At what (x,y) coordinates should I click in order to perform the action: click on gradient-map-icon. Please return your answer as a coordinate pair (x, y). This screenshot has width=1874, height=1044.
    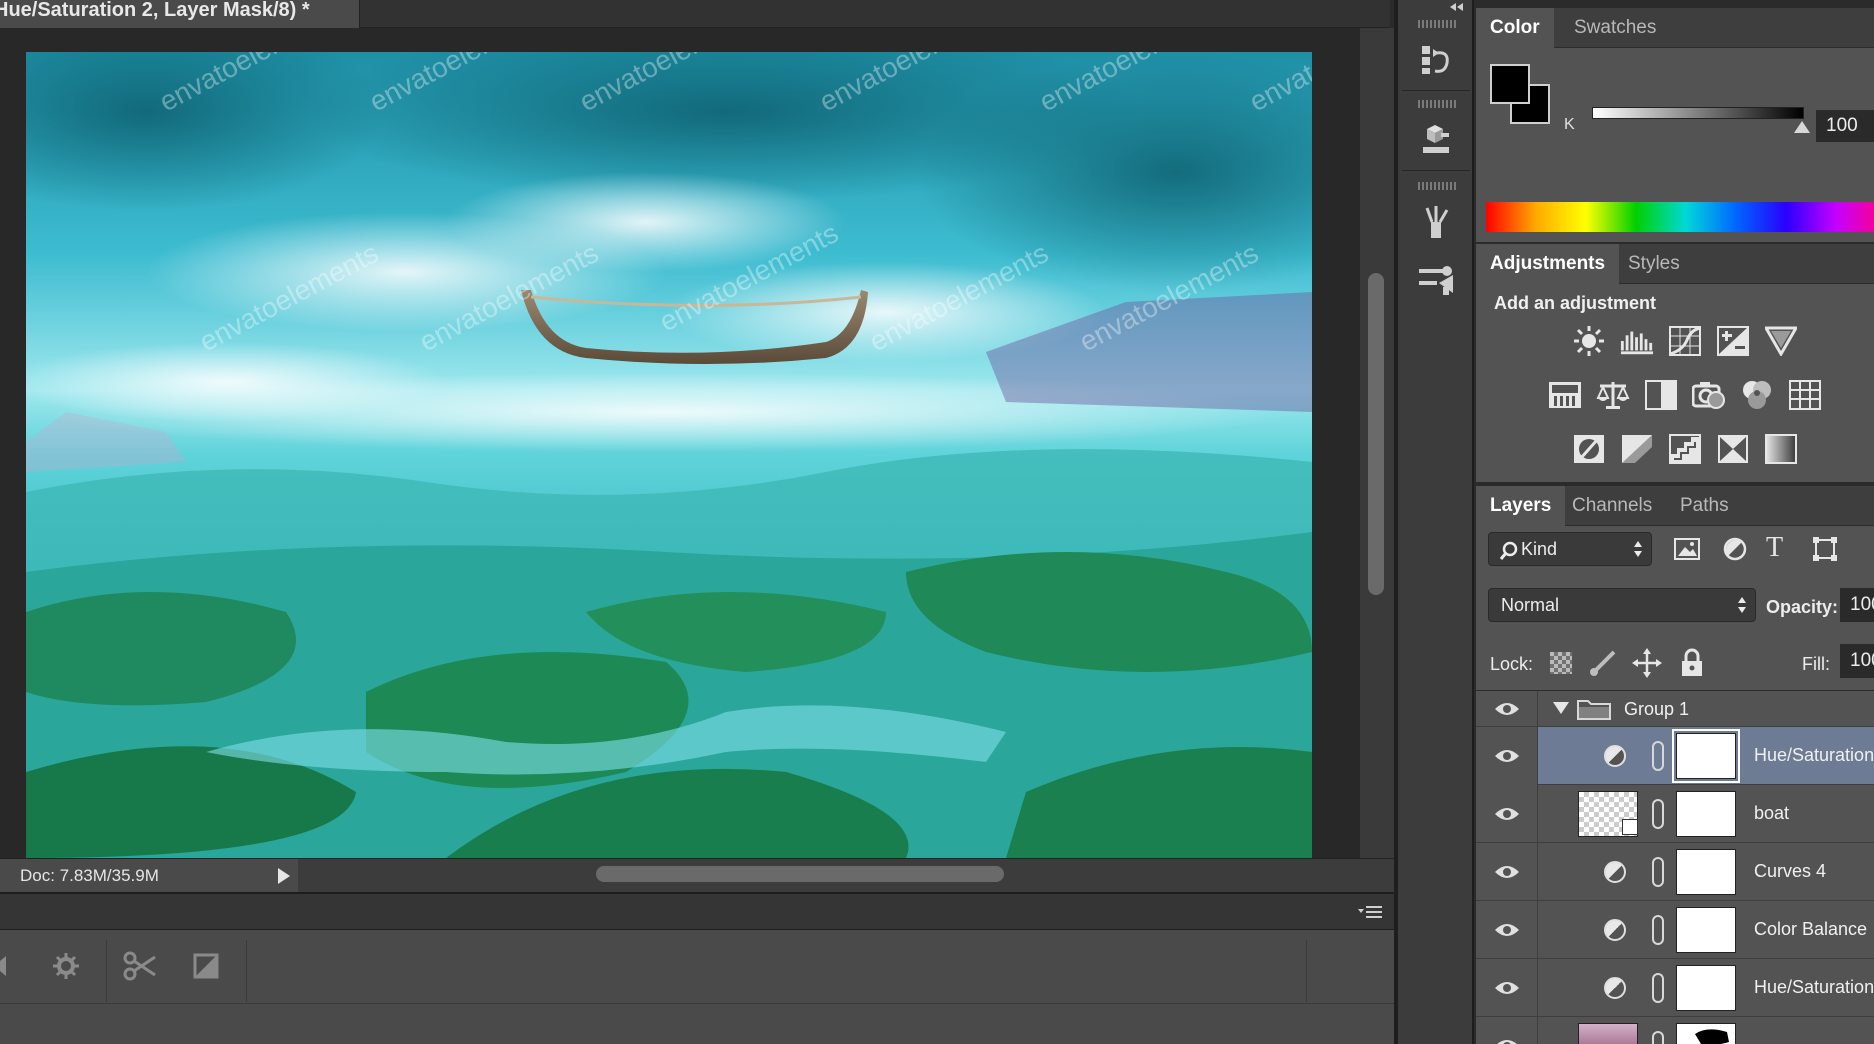
    Looking at the image, I should click on (1781, 449).